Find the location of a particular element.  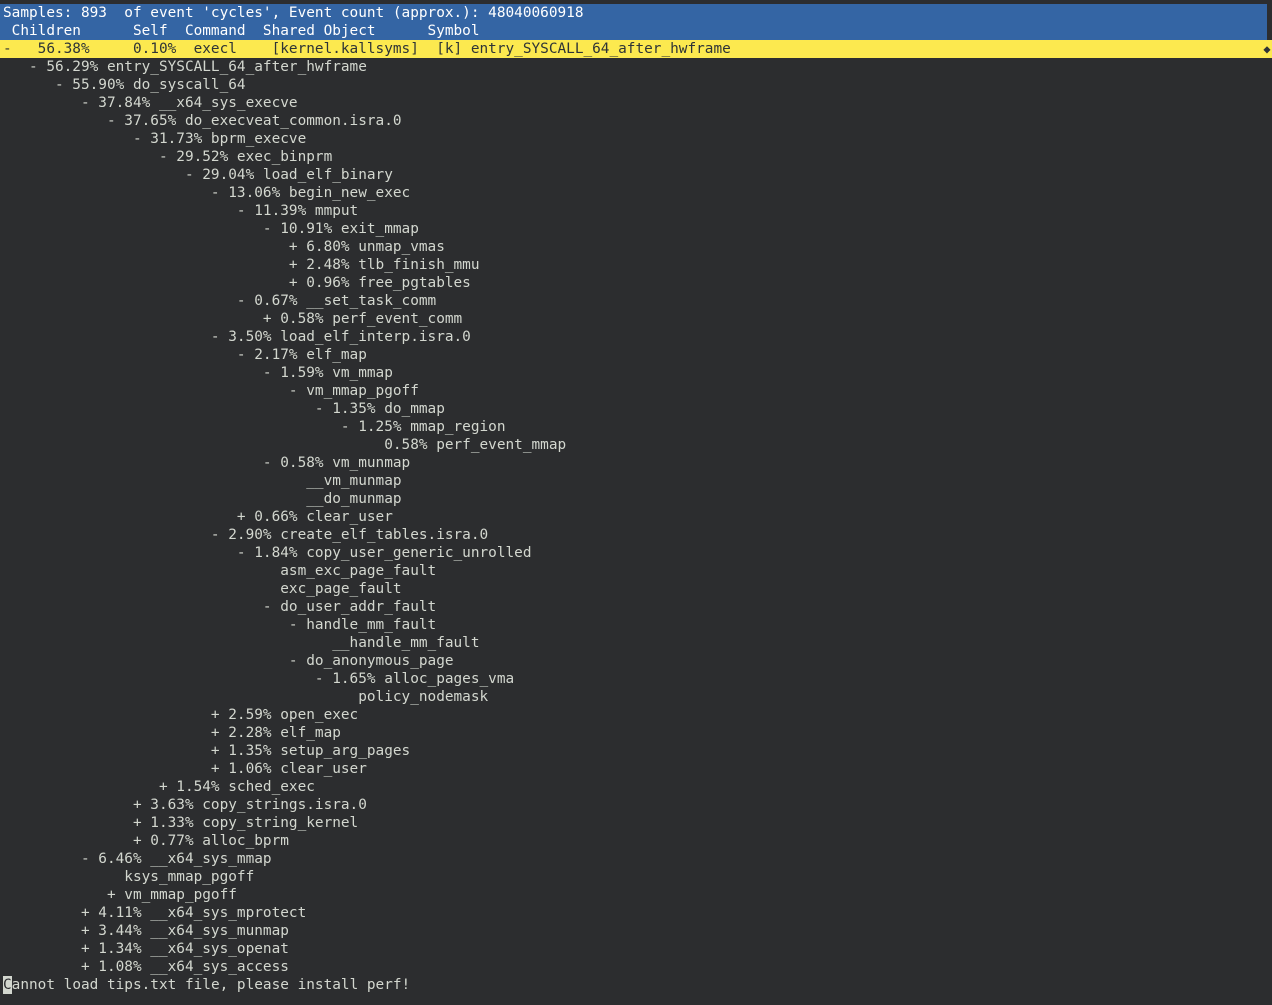

callgraph-entry: - 0.67% __set_task_comm is located at coordinates (219, 301).